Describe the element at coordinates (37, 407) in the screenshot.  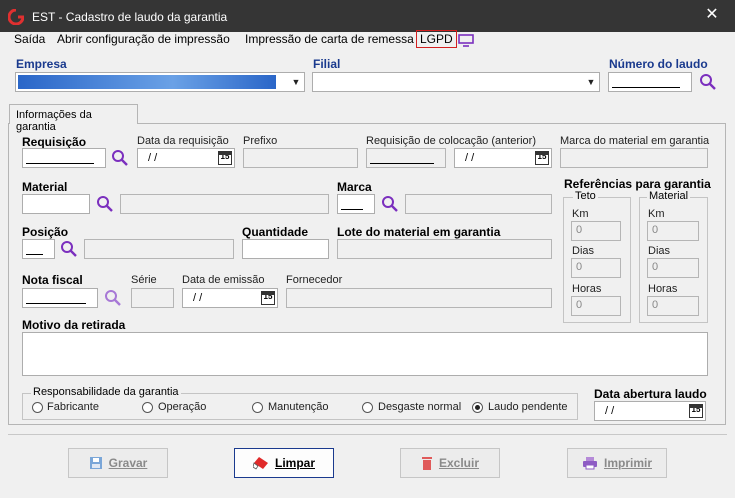
I see `radio-fabricante` at that location.